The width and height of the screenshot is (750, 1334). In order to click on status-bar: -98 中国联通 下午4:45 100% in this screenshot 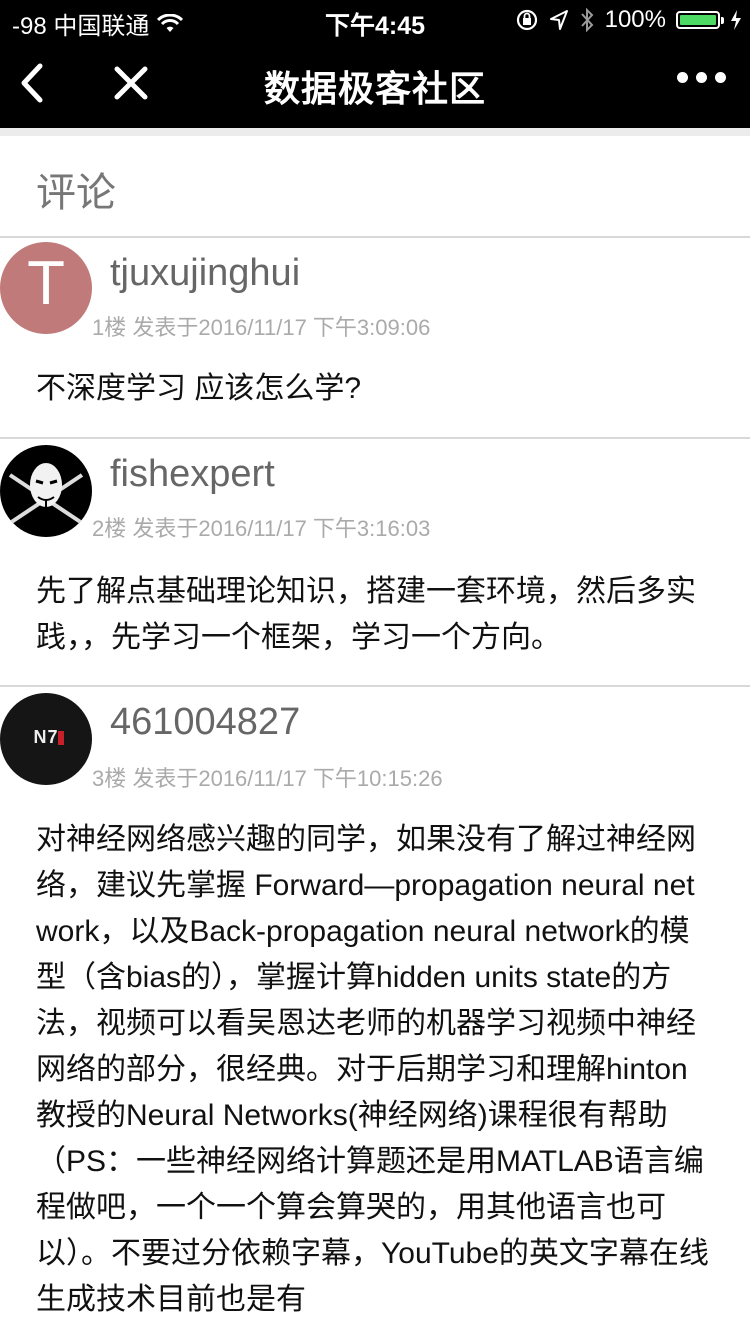, I will do `click(375, 20)`.